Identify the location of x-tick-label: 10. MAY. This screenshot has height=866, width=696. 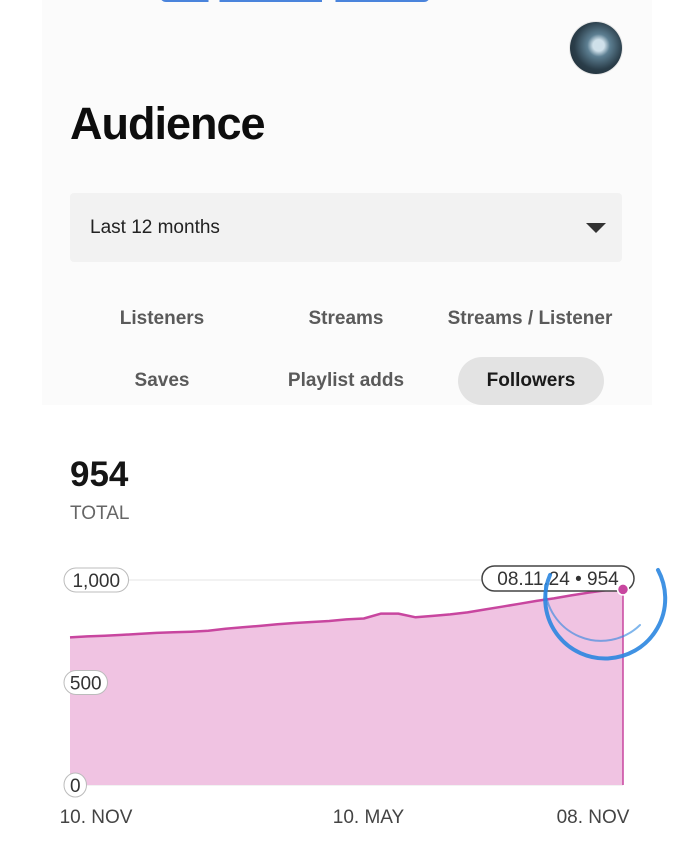
(369, 817).